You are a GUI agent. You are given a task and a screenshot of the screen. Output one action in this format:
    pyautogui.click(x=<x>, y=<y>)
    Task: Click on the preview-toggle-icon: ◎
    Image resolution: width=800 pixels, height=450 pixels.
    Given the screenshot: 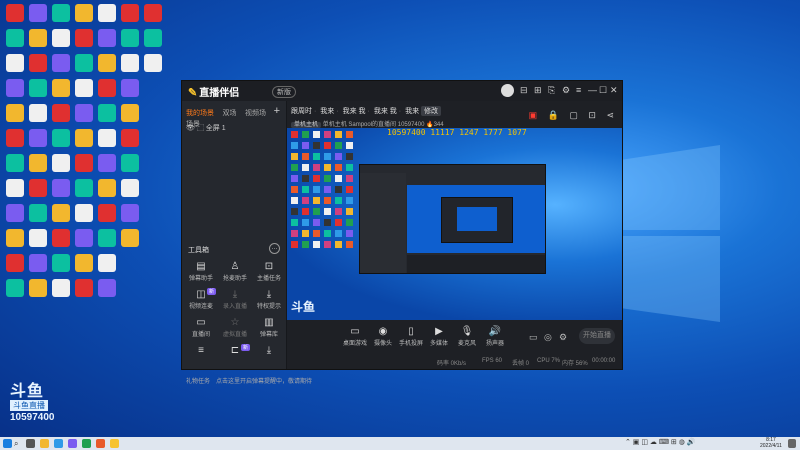 What is the action you would take?
    pyautogui.click(x=548, y=337)
    